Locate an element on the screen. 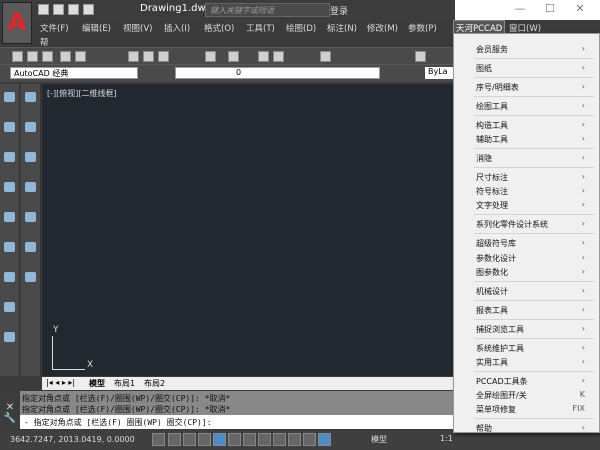  menu-item: 全屏绘图开/关 K is located at coordinates (533, 396).